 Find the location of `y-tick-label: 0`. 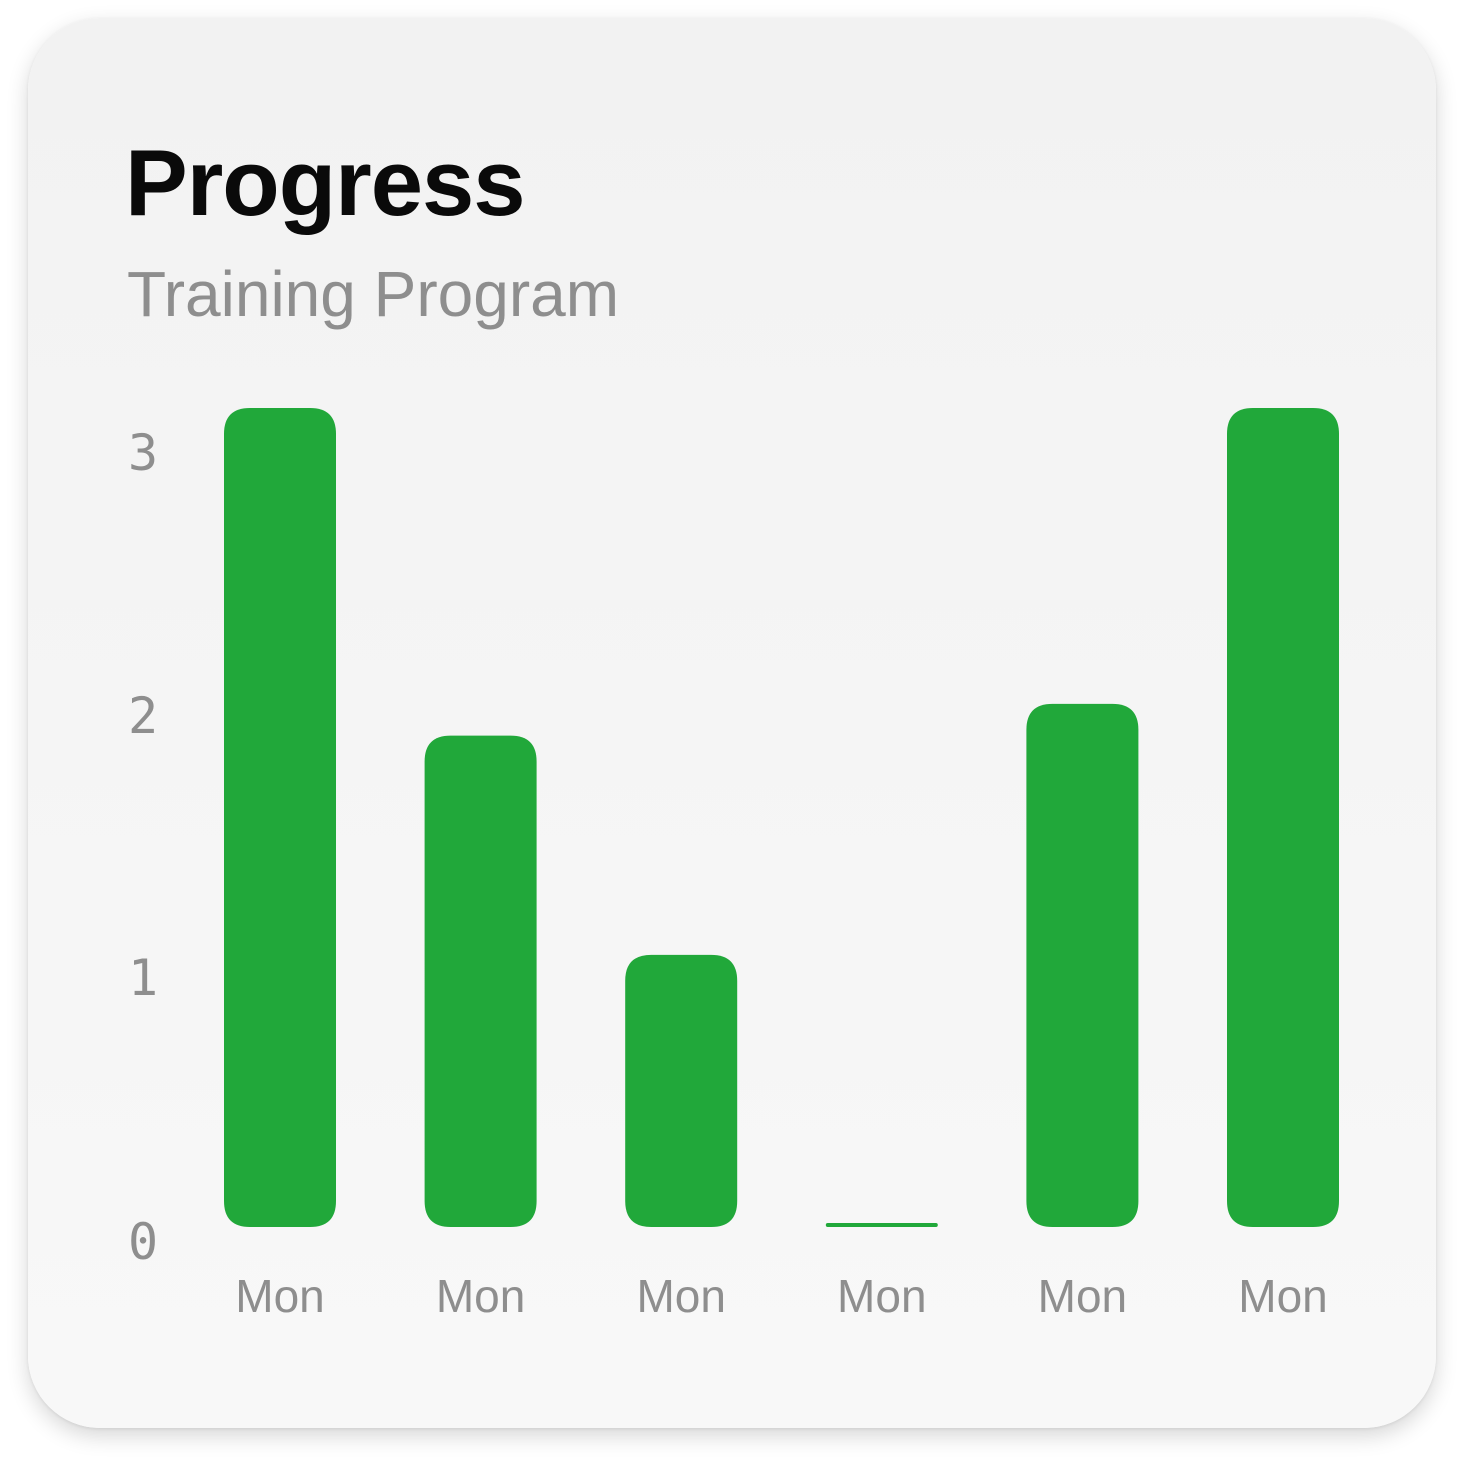

y-tick-label: 0 is located at coordinates (143, 1242).